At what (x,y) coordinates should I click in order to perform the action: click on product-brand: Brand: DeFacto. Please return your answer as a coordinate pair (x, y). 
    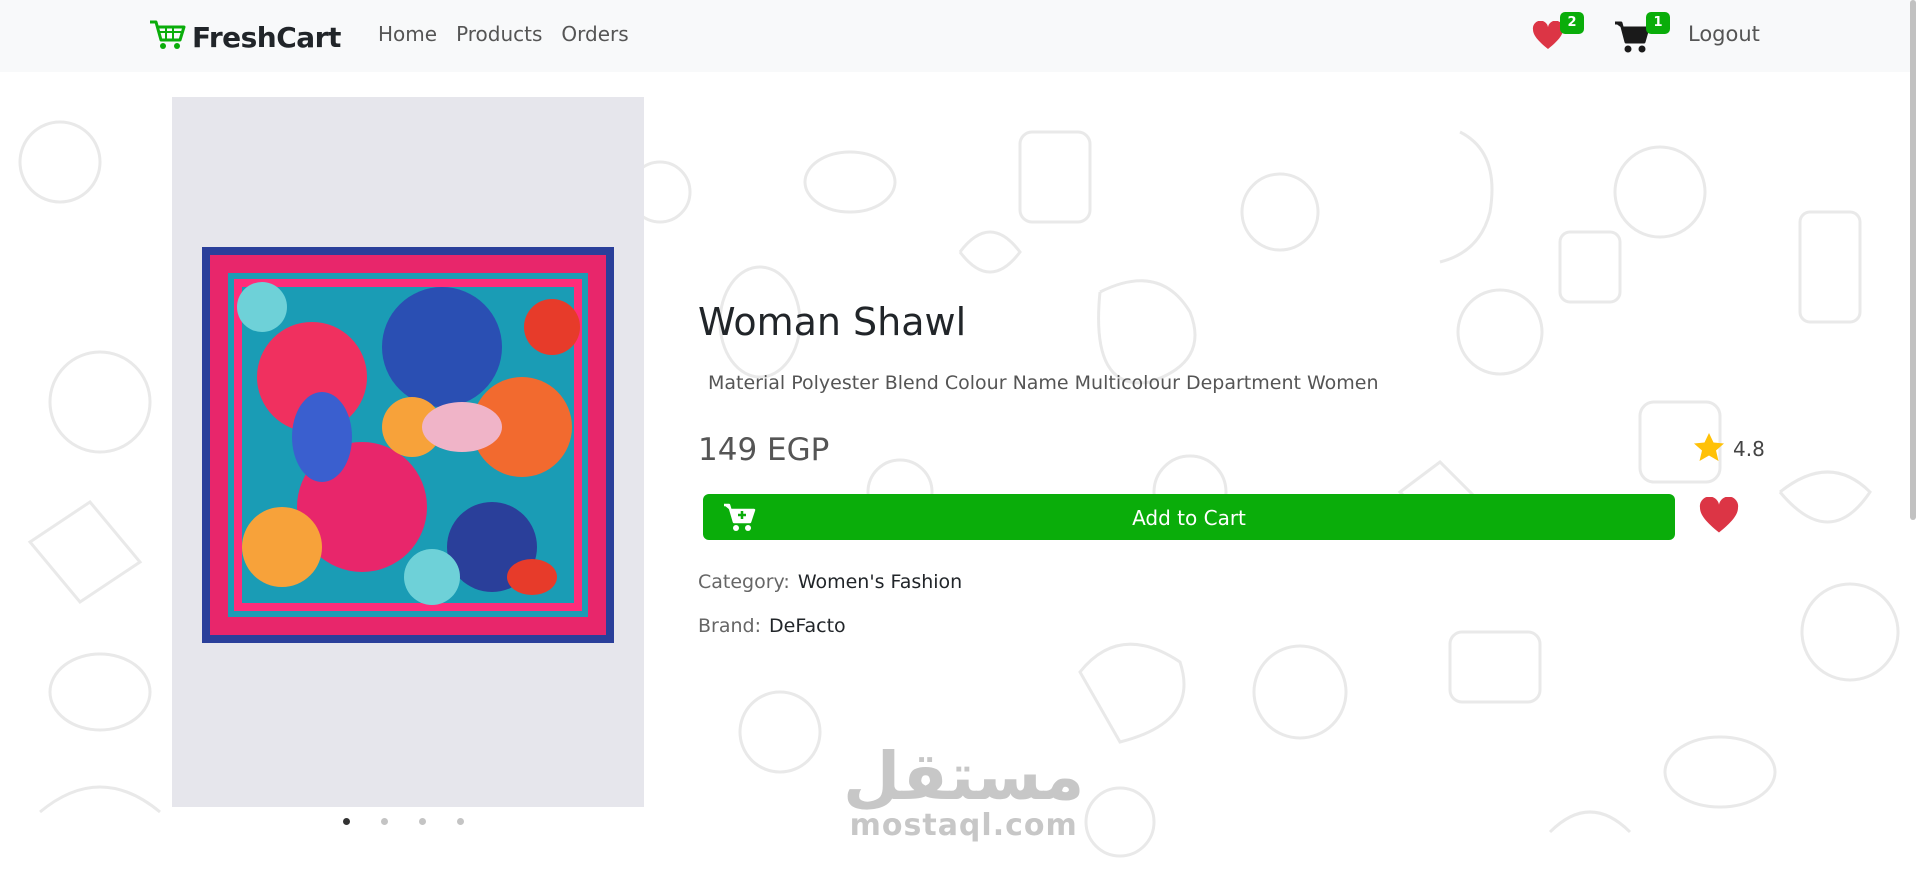
    Looking at the image, I should click on (772, 626).